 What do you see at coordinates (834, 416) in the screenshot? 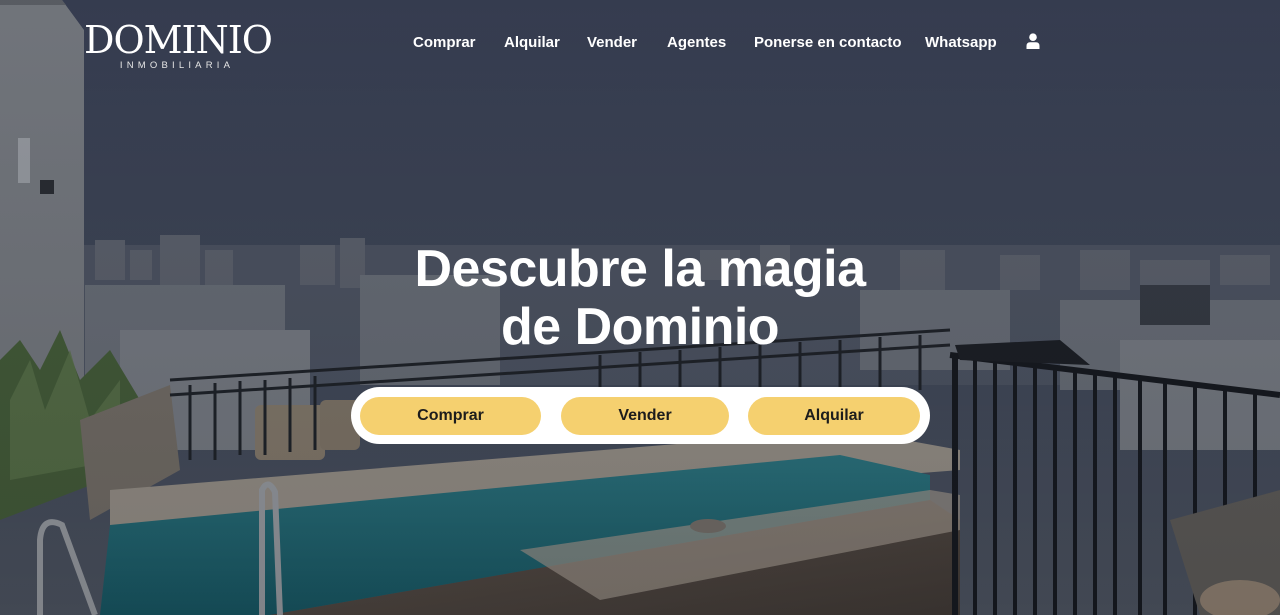
I see `alquilar-button: Alquilar` at bounding box center [834, 416].